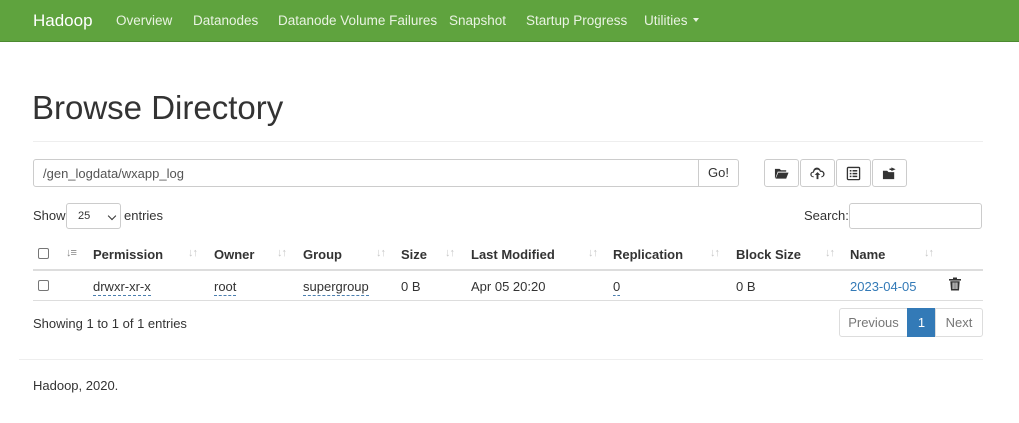 Image resolution: width=1019 pixels, height=423 pixels. I want to click on cell-name-link: 2023-04-05, so click(883, 286).